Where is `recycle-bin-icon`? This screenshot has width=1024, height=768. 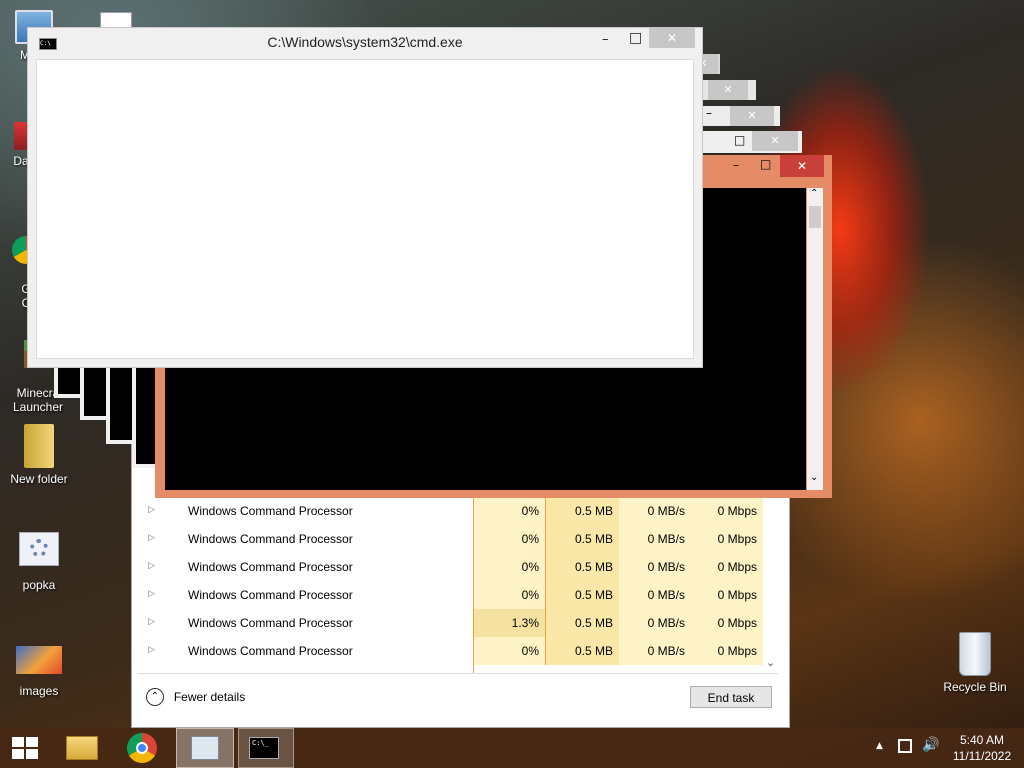 recycle-bin-icon is located at coordinates (975, 654).